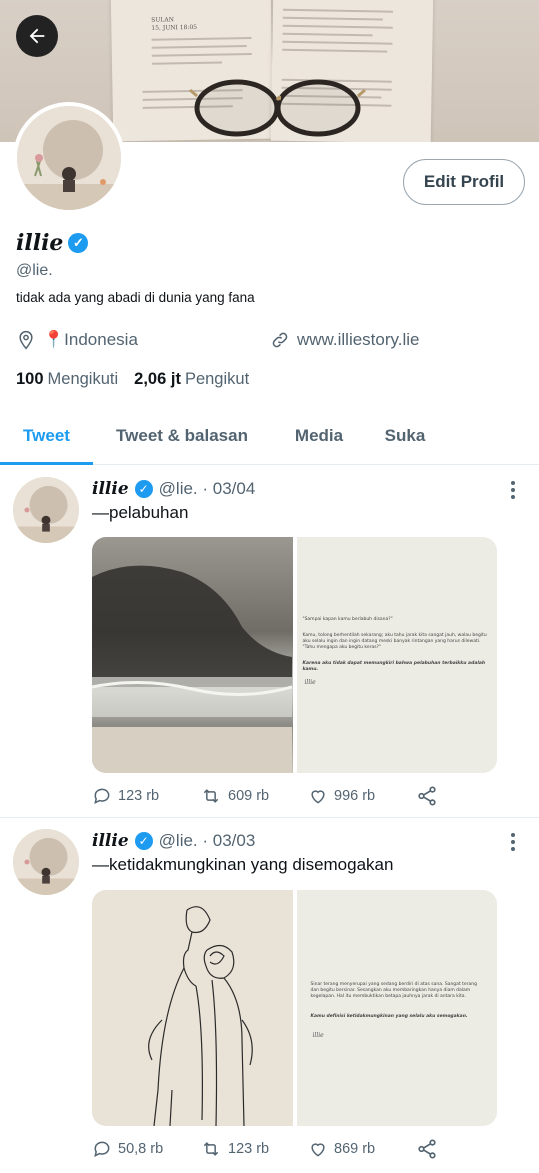  What do you see at coordinates (34, 270) in the screenshot?
I see `profile-handle: @lie.` at bounding box center [34, 270].